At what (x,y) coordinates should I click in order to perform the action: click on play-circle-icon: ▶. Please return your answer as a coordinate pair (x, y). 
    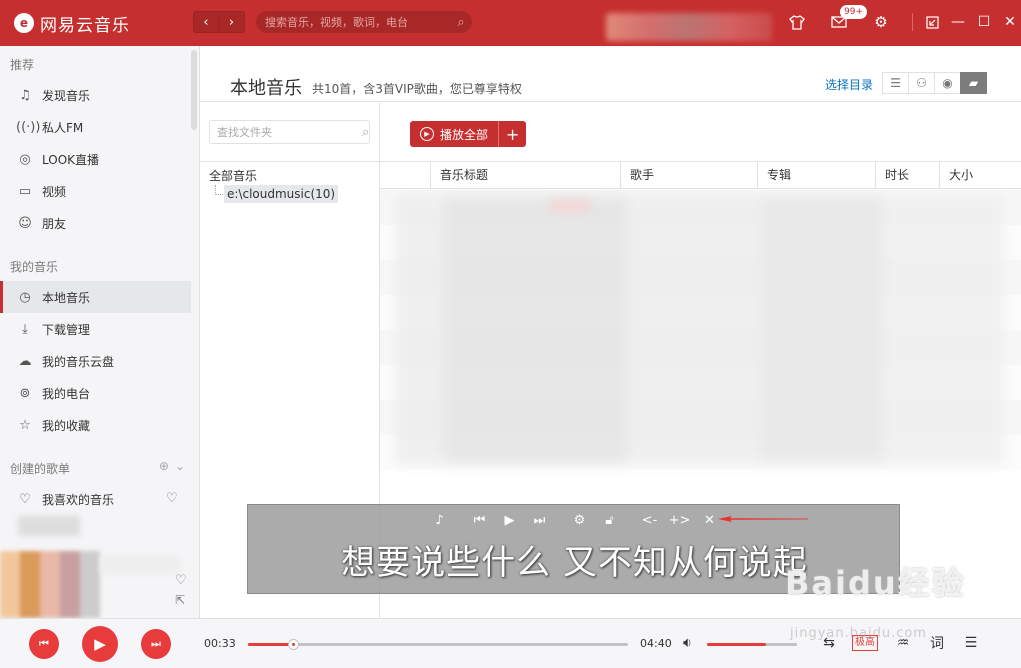
    Looking at the image, I should click on (427, 134).